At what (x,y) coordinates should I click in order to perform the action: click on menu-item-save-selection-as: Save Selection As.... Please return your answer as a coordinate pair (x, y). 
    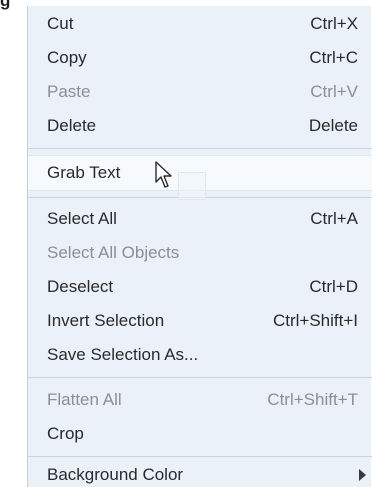
    Looking at the image, I should click on (200, 355).